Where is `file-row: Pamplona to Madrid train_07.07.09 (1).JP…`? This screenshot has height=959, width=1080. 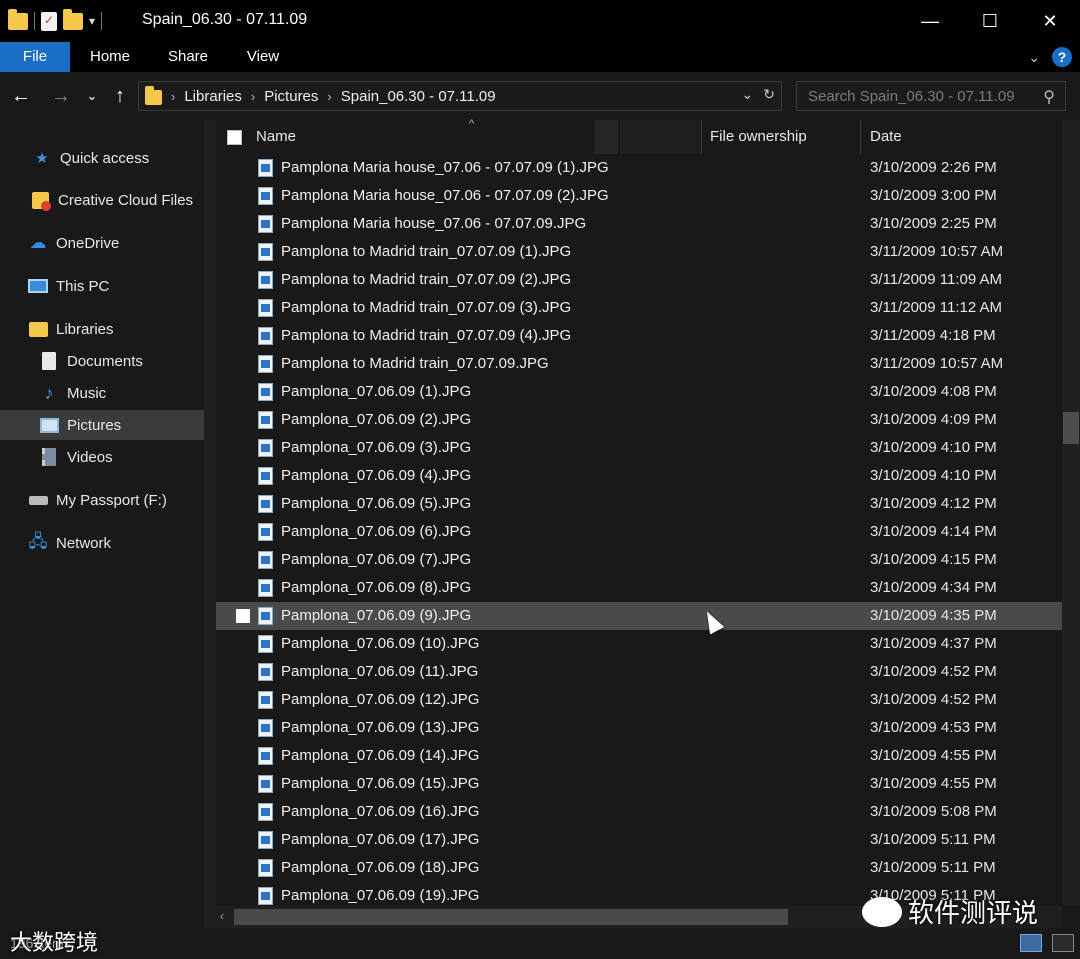 file-row: Pamplona to Madrid train_07.07.09 (1).JP… is located at coordinates (639, 252).